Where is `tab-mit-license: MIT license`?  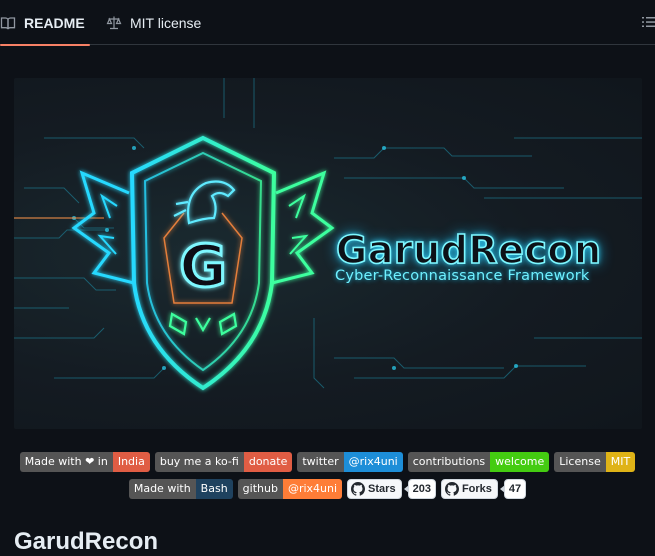 tab-mit-license: MIT license is located at coordinates (153, 22).